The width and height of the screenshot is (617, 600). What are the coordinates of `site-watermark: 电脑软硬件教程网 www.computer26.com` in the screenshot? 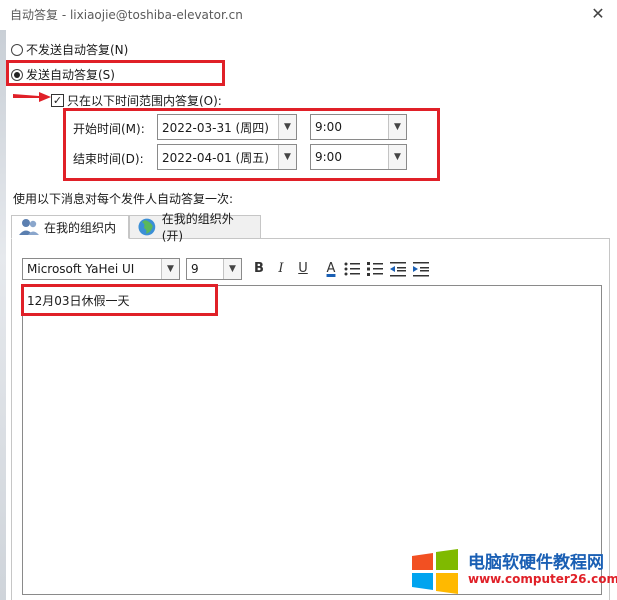 It's located at (513, 571).